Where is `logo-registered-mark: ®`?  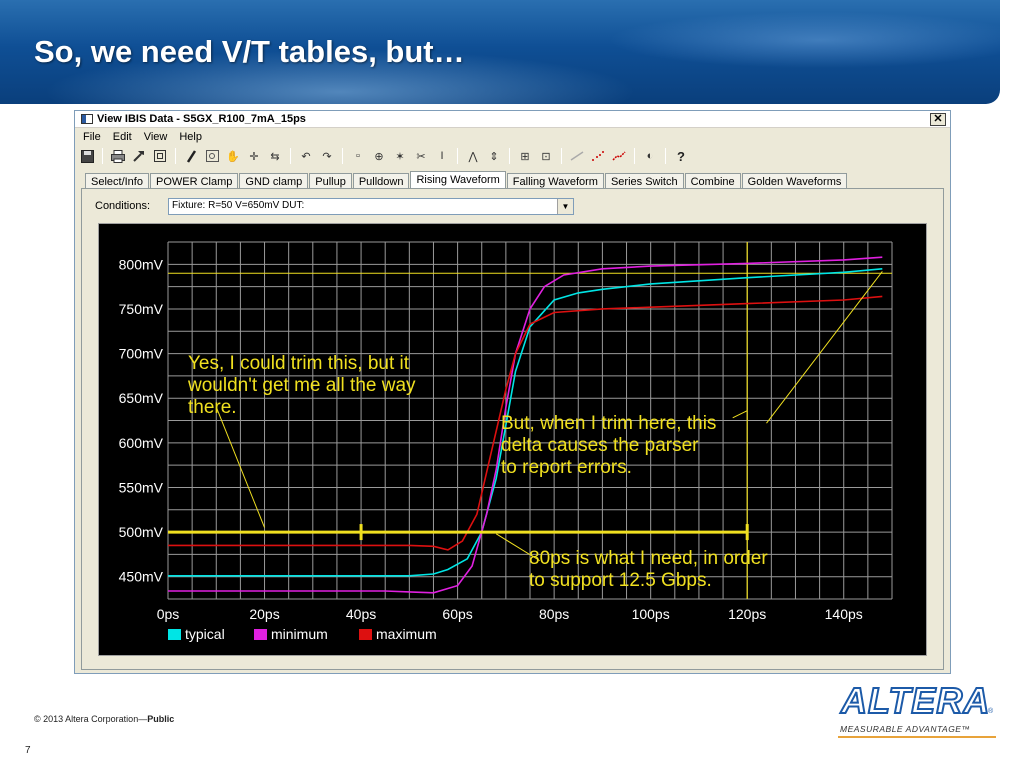 logo-registered-mark: ® is located at coordinates (991, 711).